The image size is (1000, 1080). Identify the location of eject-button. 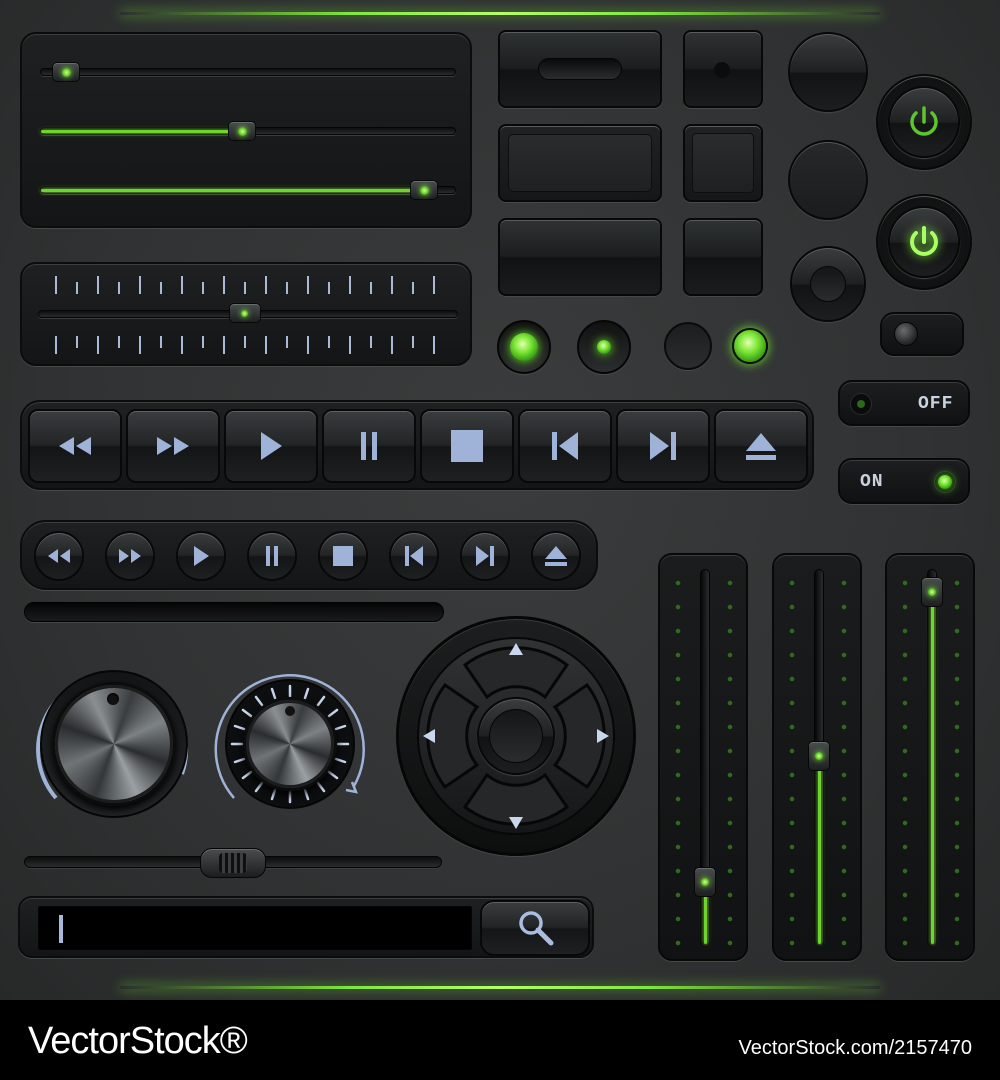
(761, 446).